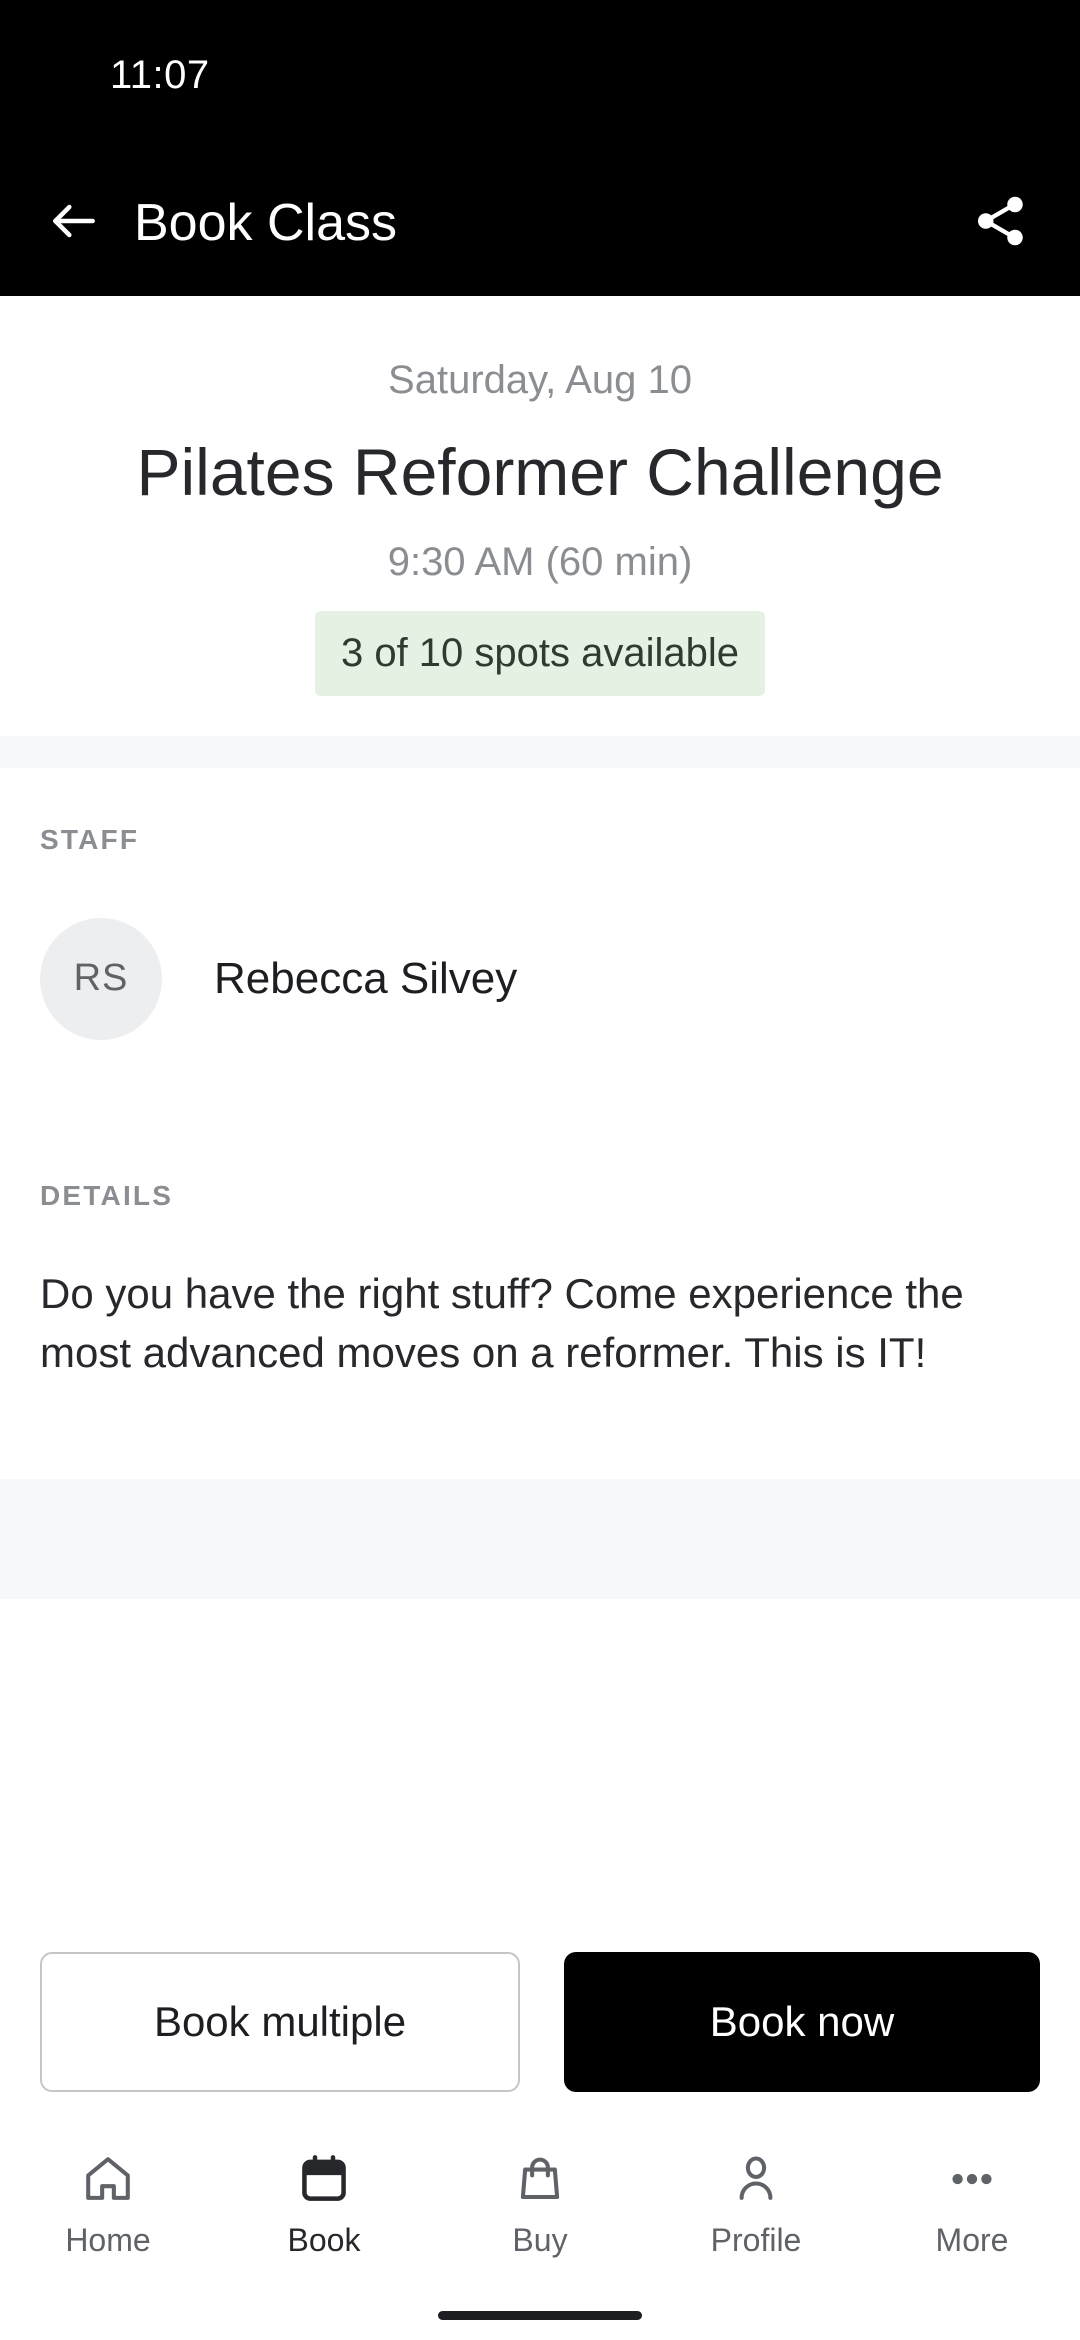 This screenshot has height=2340, width=1080. What do you see at coordinates (540, 2023) in the screenshot?
I see `action-bar: Book multiple Book now` at bounding box center [540, 2023].